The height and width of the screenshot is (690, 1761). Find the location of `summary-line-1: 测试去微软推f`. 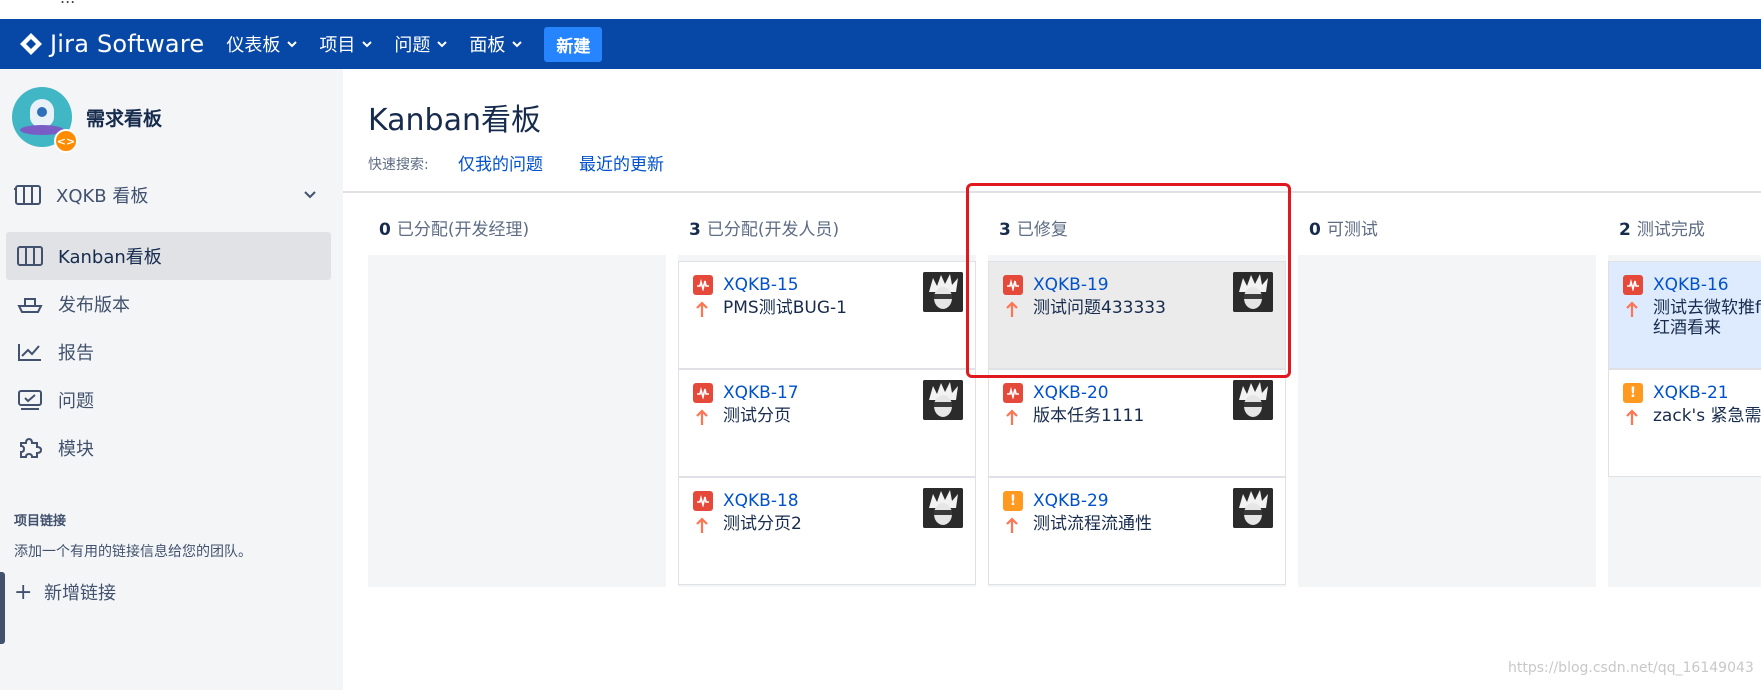

summary-line-1: 测试去微软推f is located at coordinates (1707, 308).